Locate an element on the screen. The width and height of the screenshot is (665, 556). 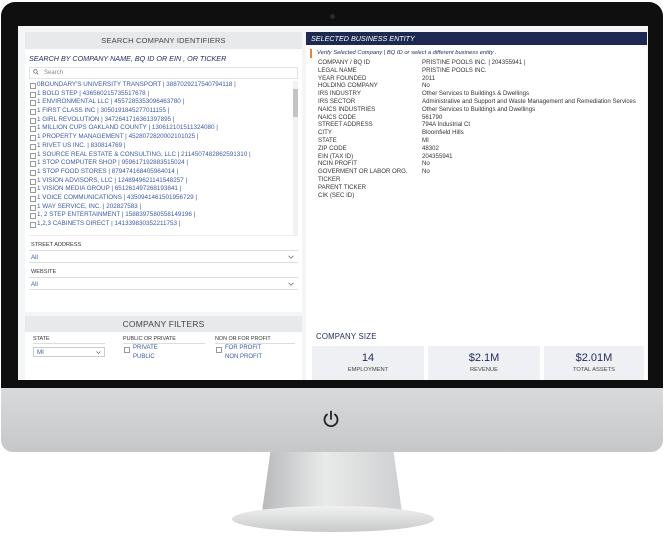
detail-row: GOVERMENT OR LABOR ORG. No is located at coordinates (482, 172).